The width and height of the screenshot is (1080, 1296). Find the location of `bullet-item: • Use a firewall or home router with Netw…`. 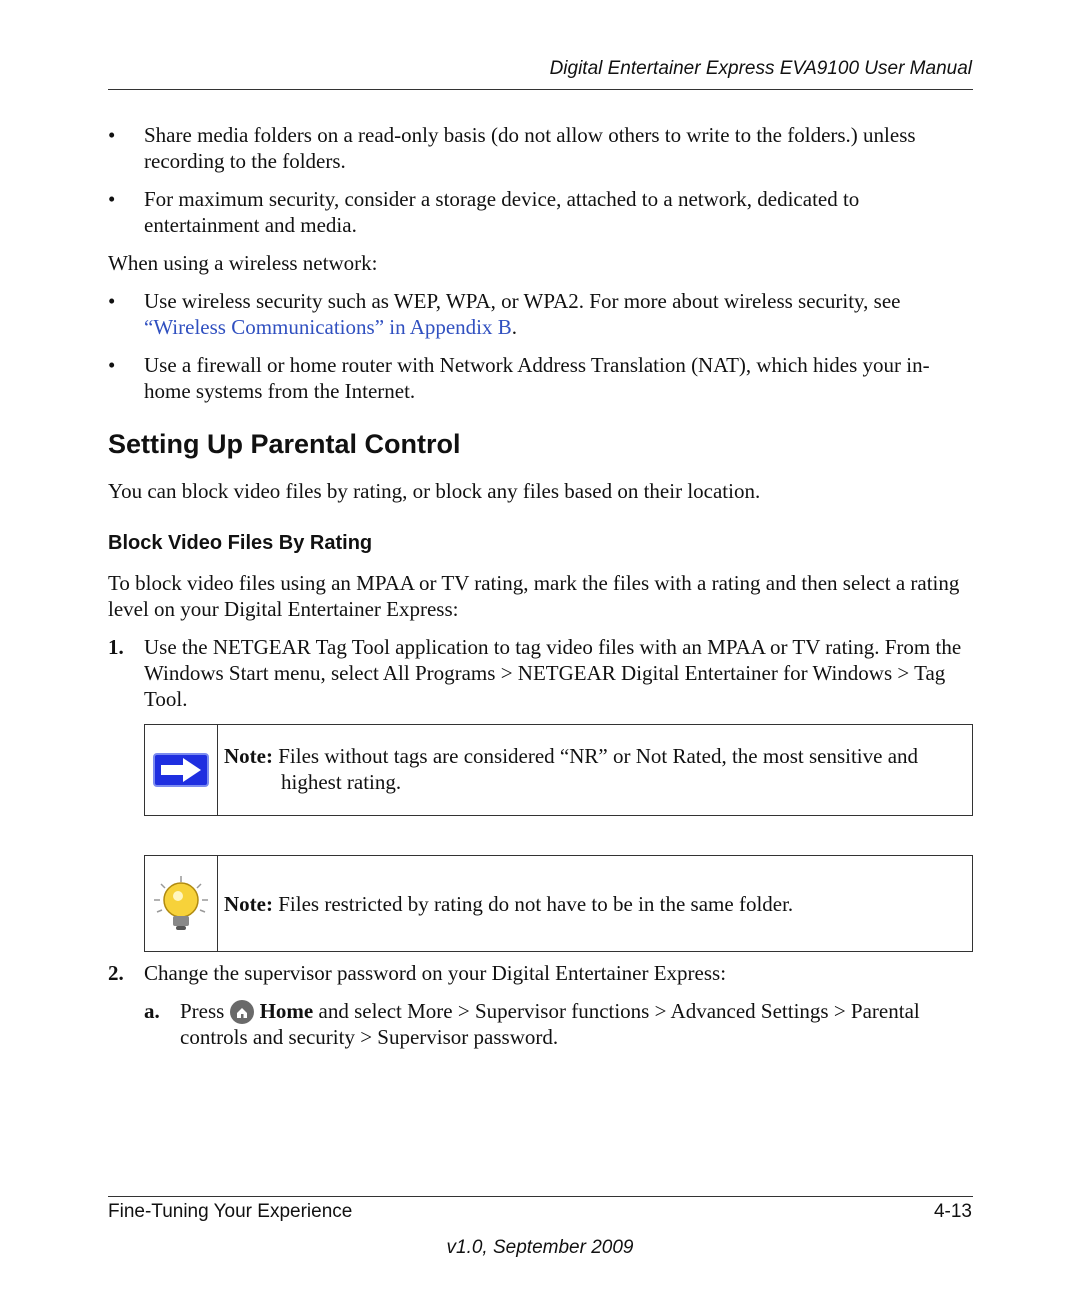

bullet-item: • Use a firewall or home router with Netw… is located at coordinates (541, 378).